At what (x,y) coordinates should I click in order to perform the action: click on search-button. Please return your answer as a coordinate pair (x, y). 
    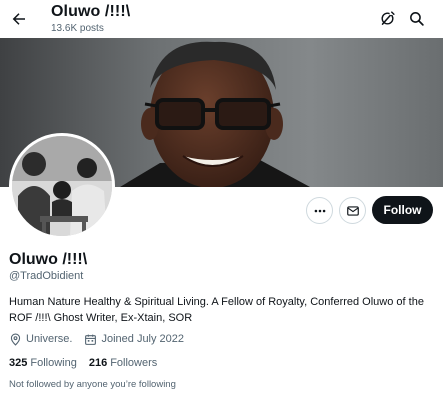
    Looking at the image, I should click on (416, 18).